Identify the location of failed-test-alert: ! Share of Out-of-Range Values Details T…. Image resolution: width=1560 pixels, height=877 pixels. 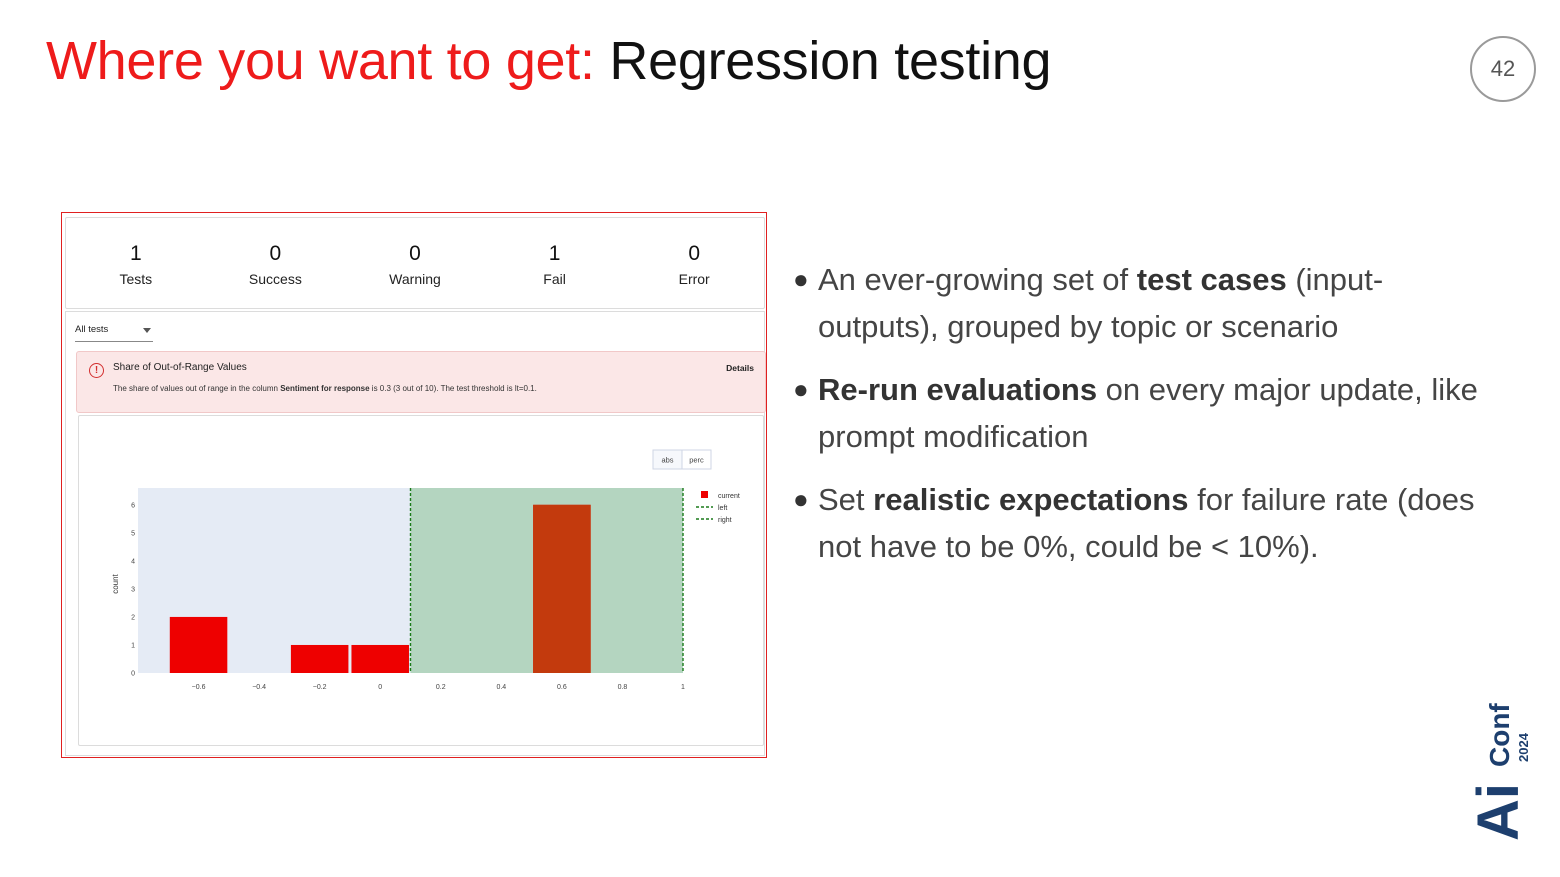
(421, 382).